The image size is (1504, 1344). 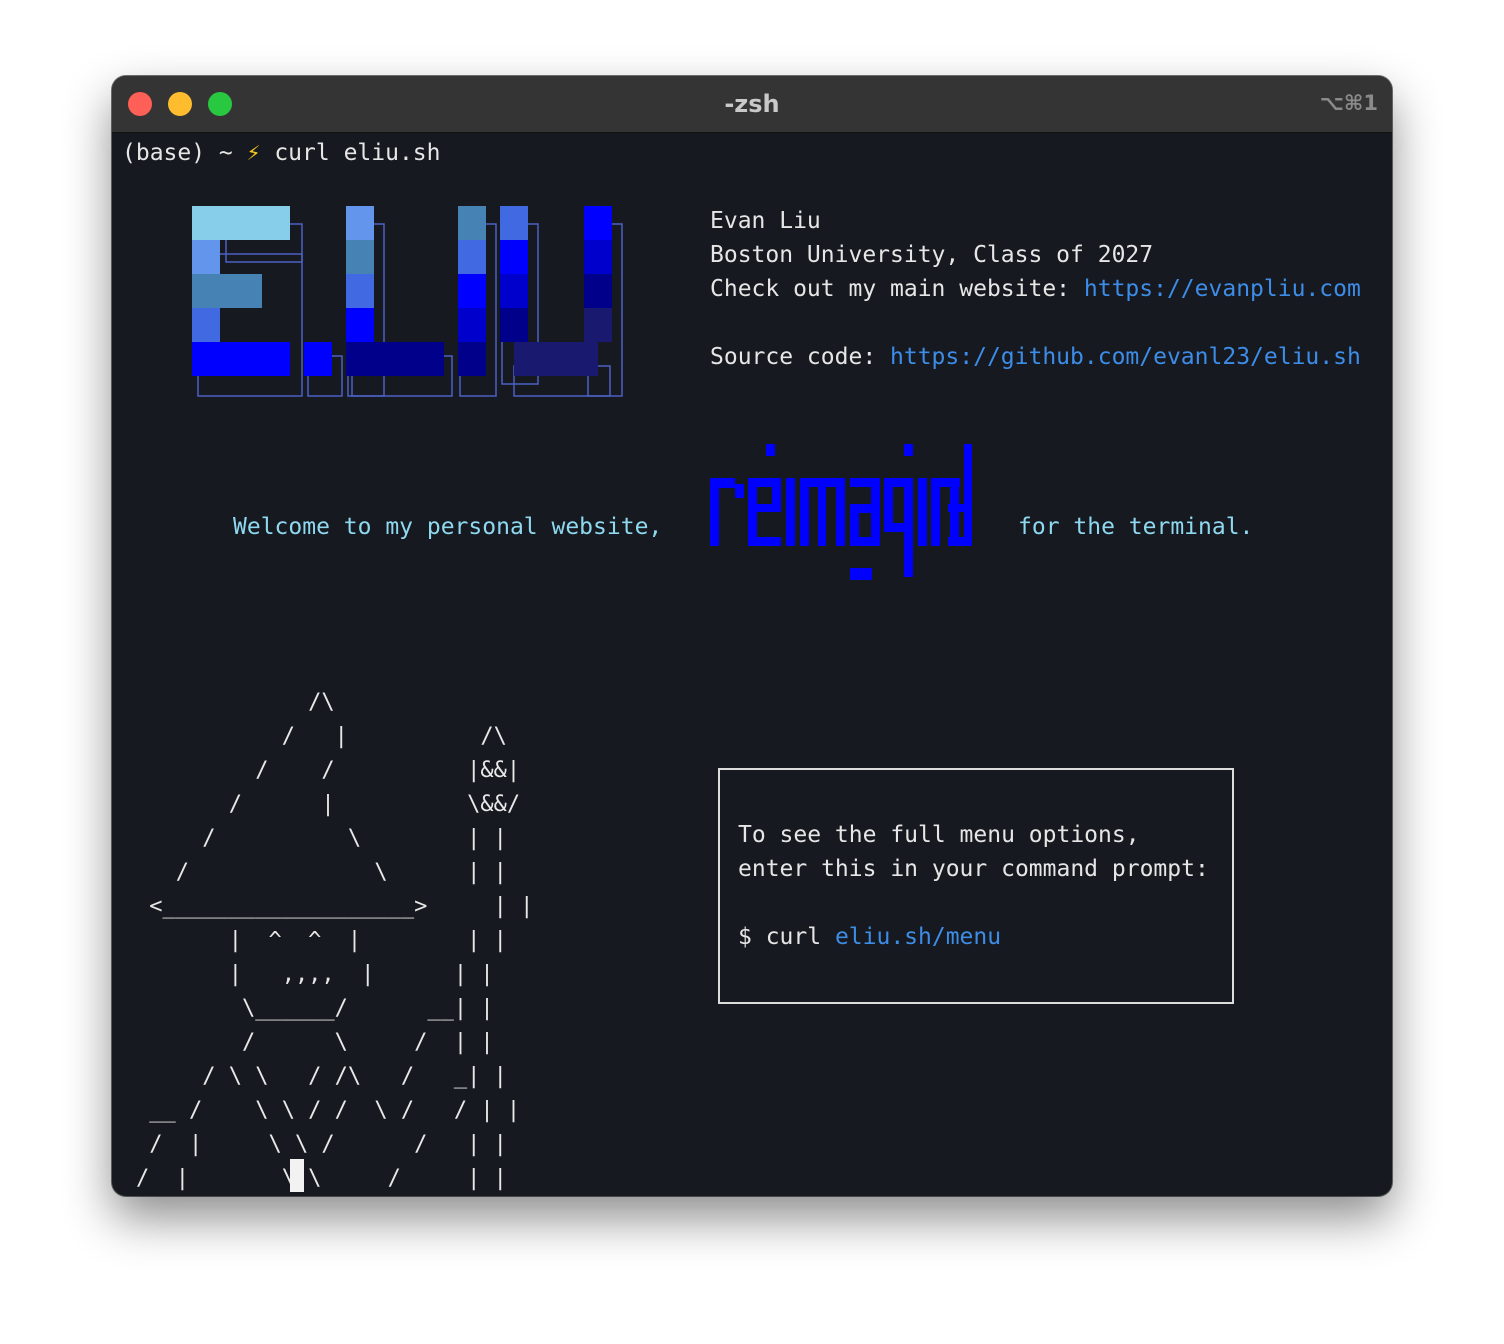 What do you see at coordinates (841, 512) in the screenshot?
I see `reimagined-pixel-word` at bounding box center [841, 512].